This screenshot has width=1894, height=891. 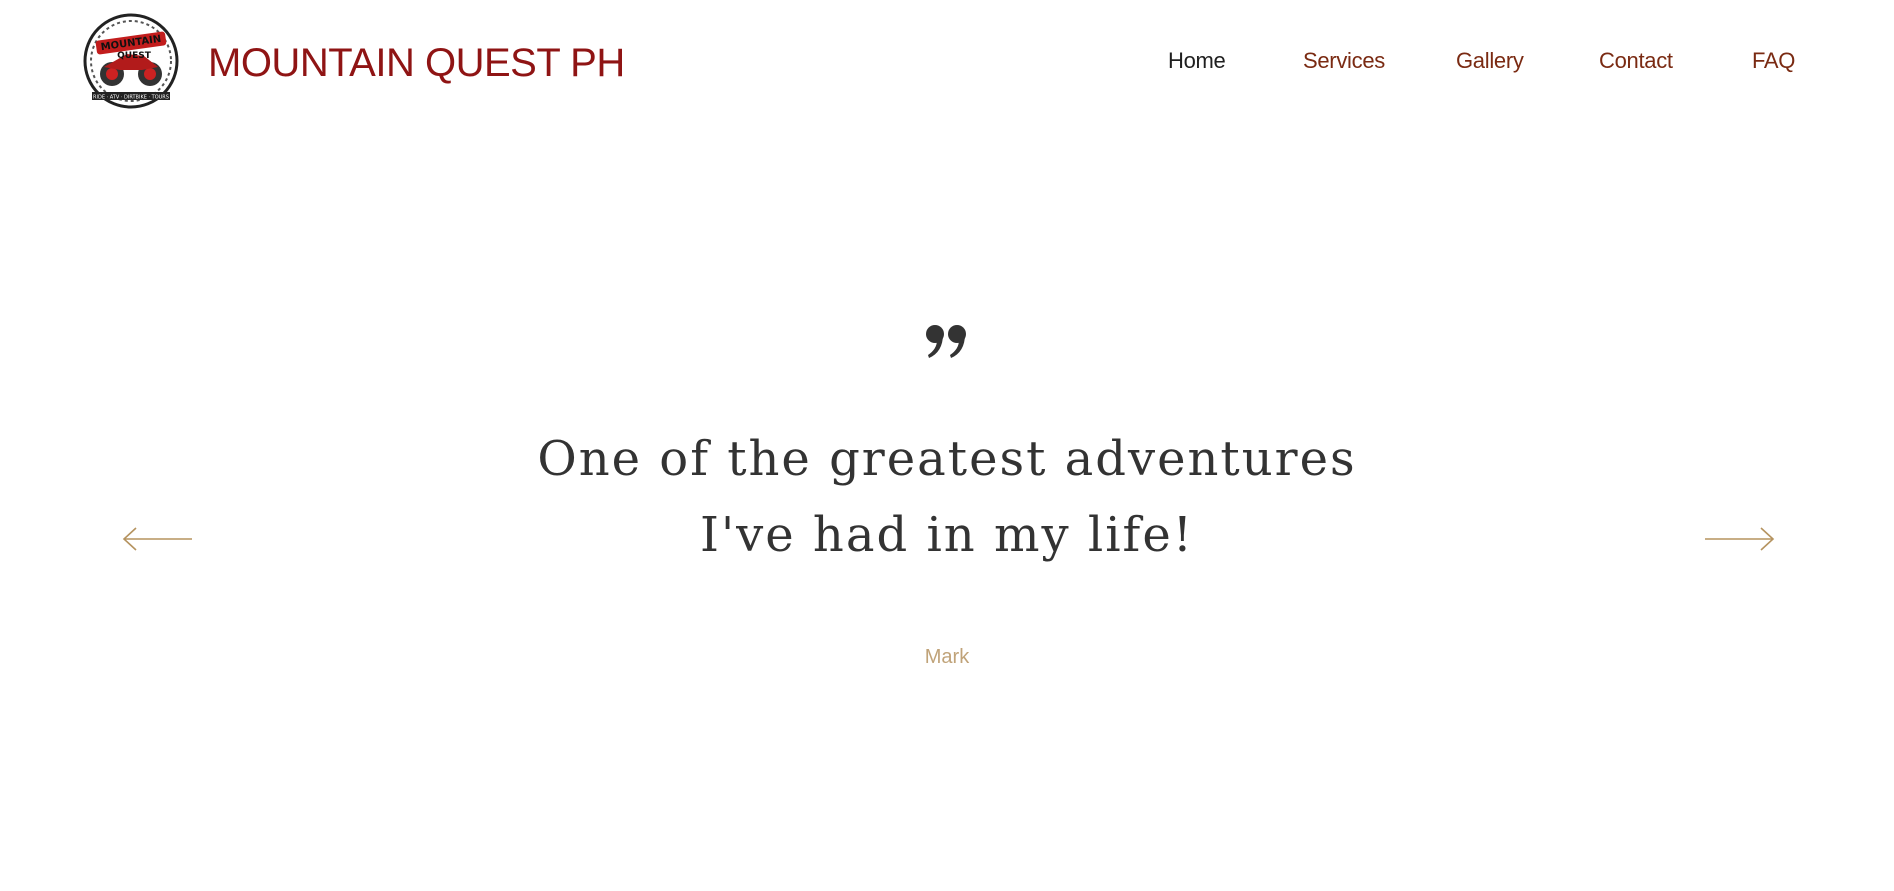 What do you see at coordinates (1773, 61) in the screenshot?
I see `nav-item-faq: FAQ` at bounding box center [1773, 61].